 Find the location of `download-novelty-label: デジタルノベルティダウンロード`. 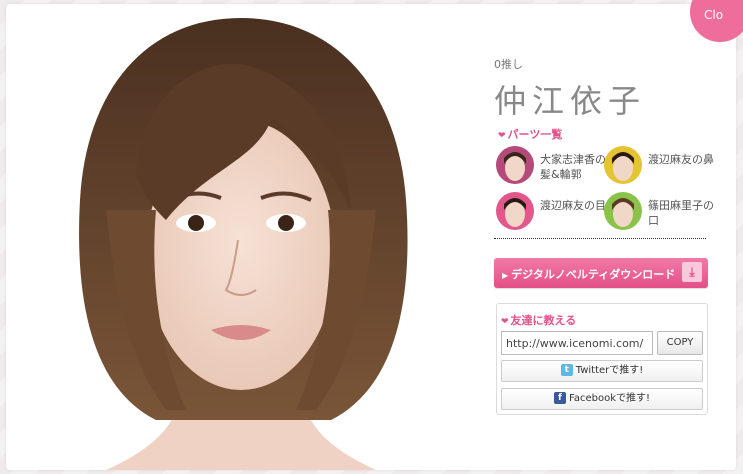

download-novelty-label: デジタルノベルティダウンロード is located at coordinates (593, 274).